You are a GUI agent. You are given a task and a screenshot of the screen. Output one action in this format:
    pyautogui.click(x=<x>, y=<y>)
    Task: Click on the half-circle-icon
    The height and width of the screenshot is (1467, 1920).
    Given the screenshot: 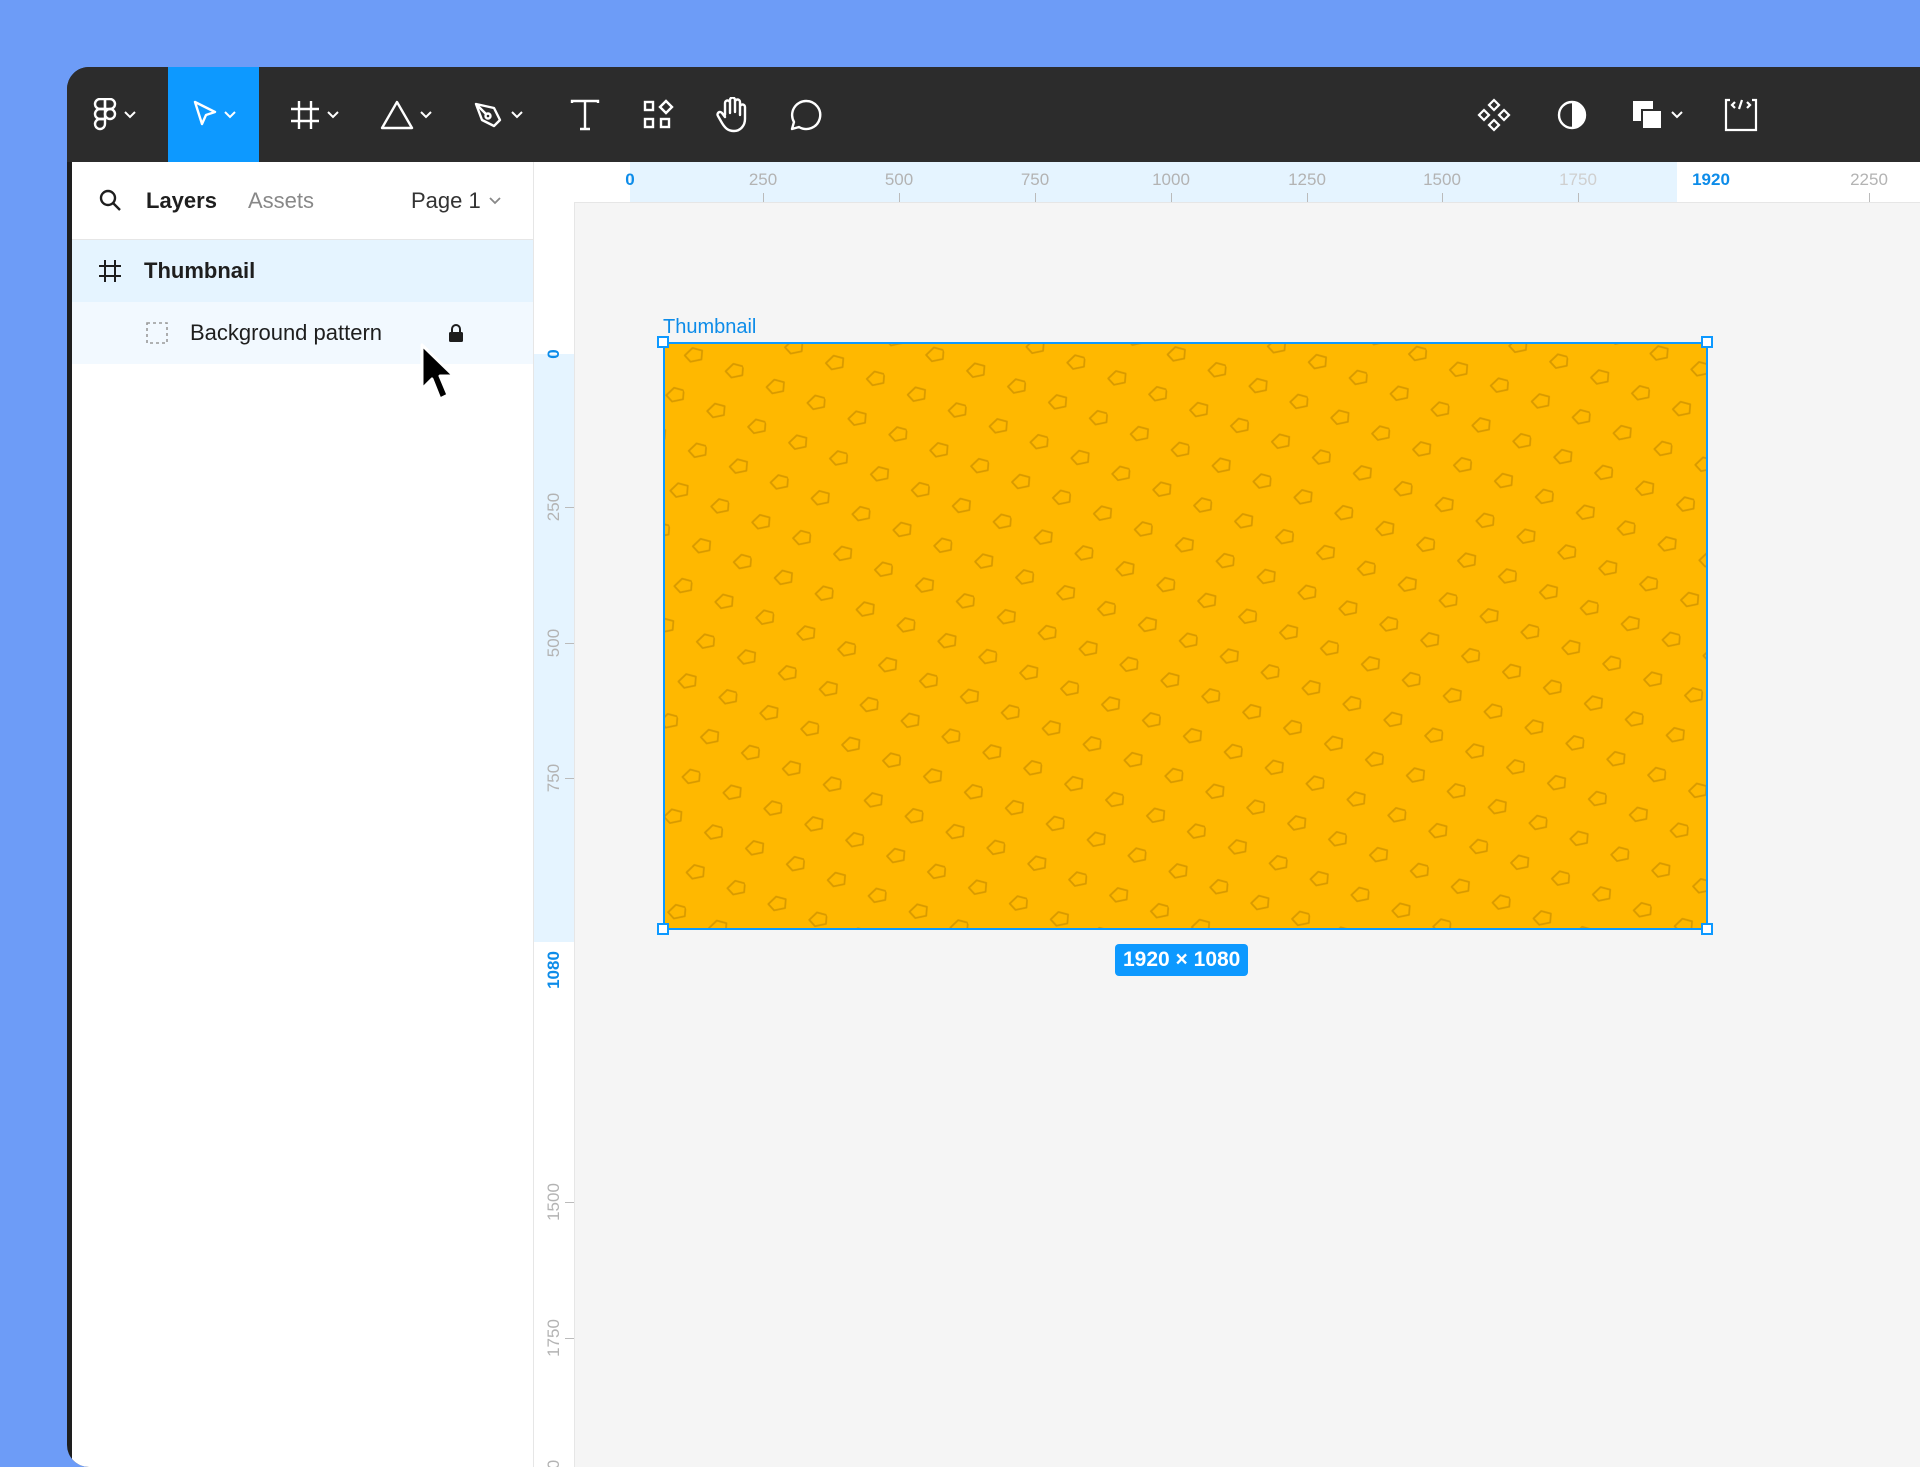 What is the action you would take?
    pyautogui.click(x=1572, y=114)
    